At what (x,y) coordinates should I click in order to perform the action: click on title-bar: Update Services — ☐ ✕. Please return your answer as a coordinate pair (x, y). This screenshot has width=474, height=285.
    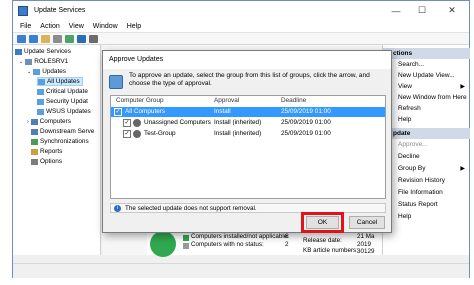
    Looking at the image, I should click on (241, 10).